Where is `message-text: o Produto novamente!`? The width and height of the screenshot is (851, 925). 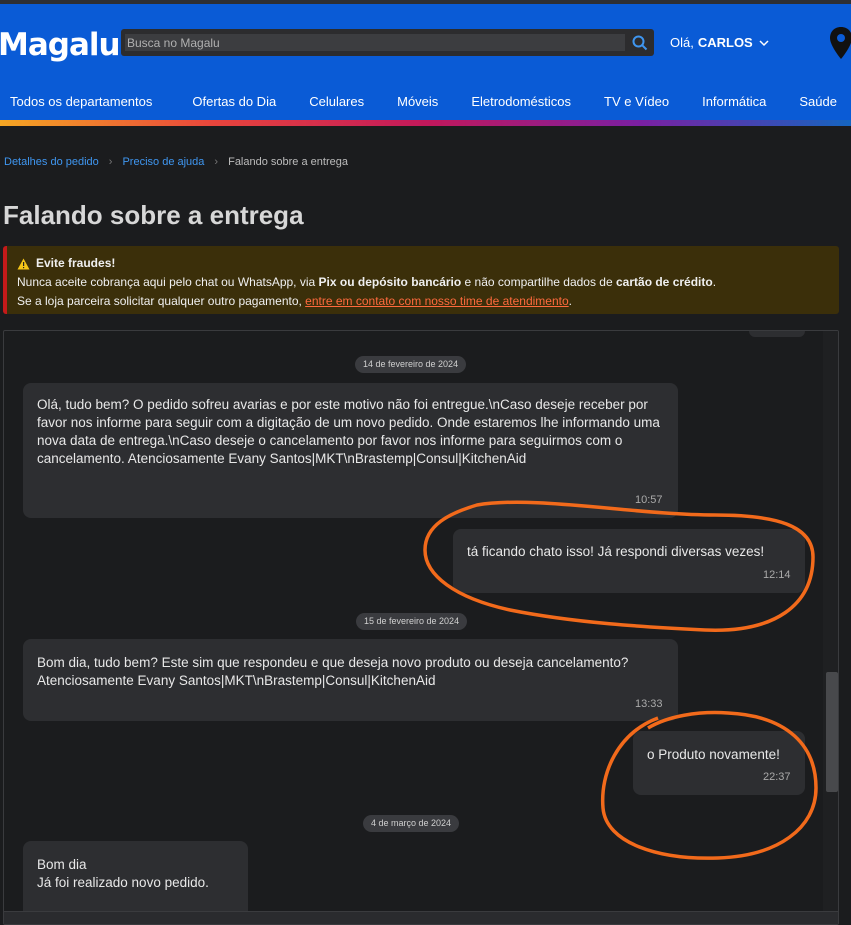
message-text: o Produto novamente! is located at coordinates (713, 754).